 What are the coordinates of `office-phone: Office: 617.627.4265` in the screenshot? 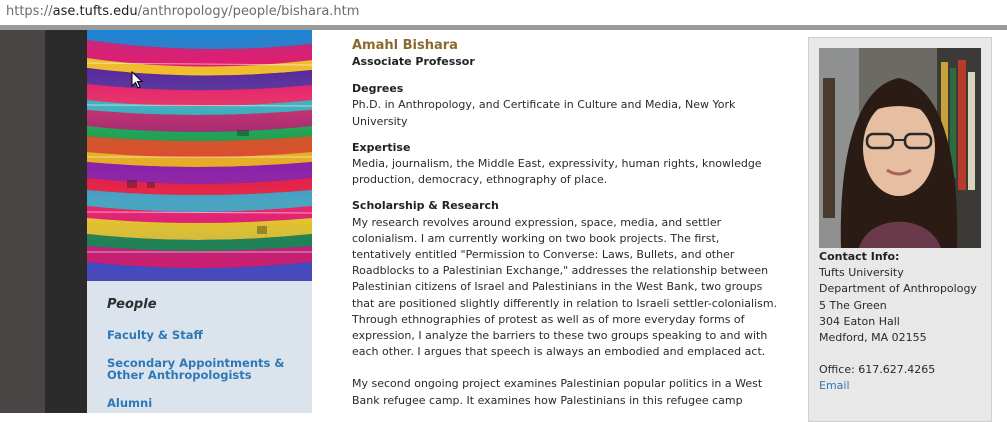 It's located at (877, 370).